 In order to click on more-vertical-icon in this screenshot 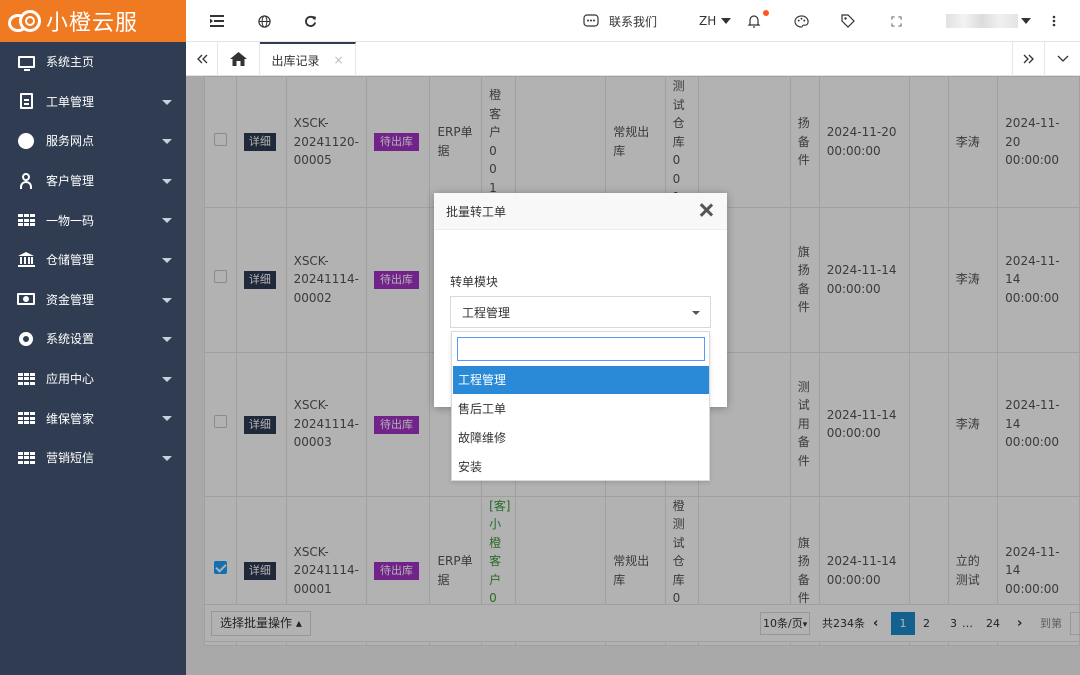, I will do `click(1054, 21)`.